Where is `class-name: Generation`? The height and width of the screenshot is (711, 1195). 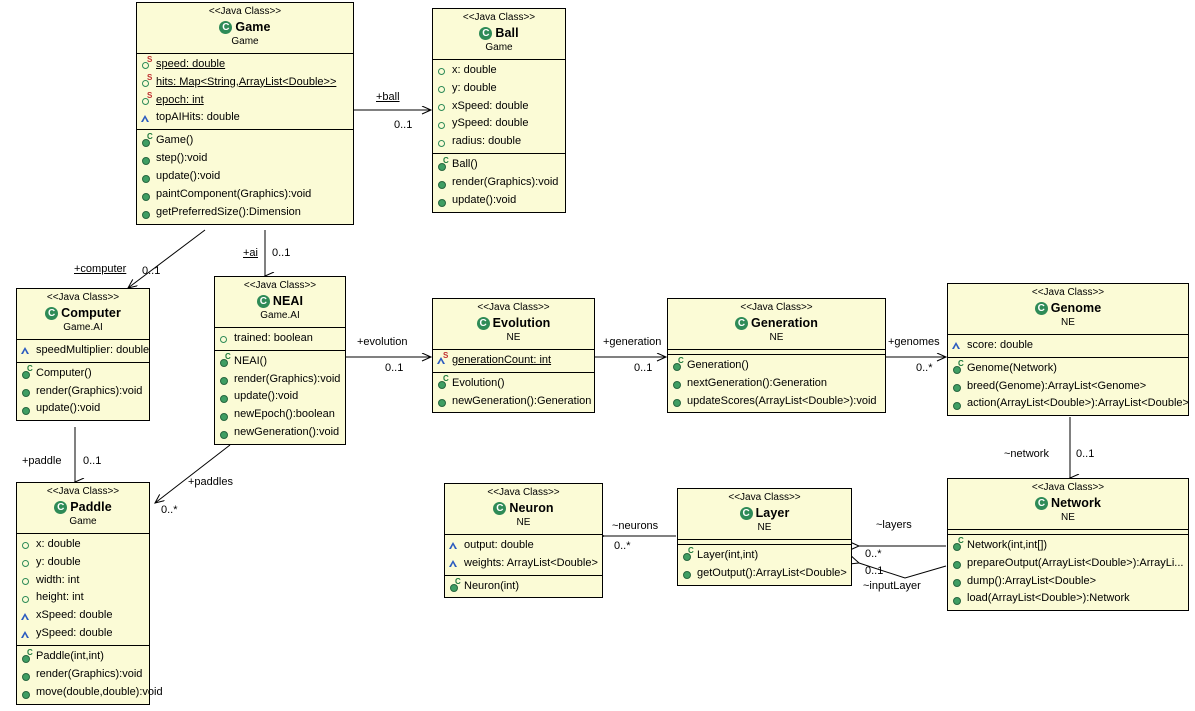 class-name: Generation is located at coordinates (784, 322).